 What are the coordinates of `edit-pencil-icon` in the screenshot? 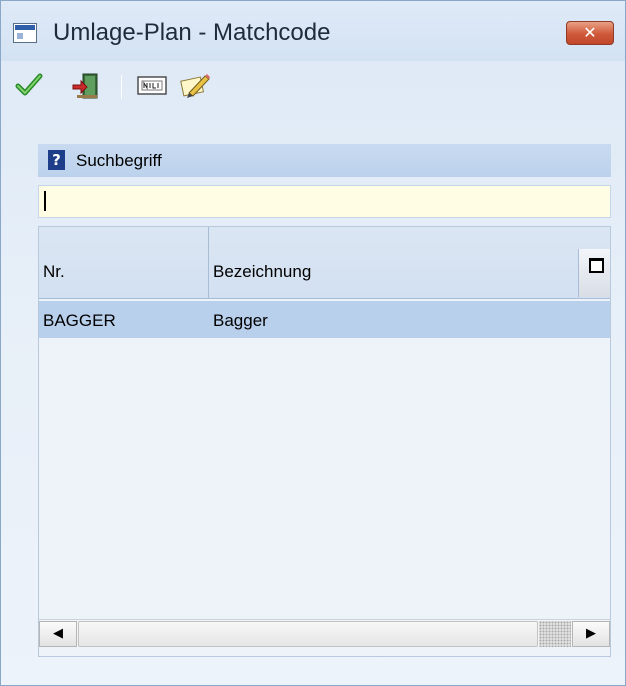 It's located at (195, 85).